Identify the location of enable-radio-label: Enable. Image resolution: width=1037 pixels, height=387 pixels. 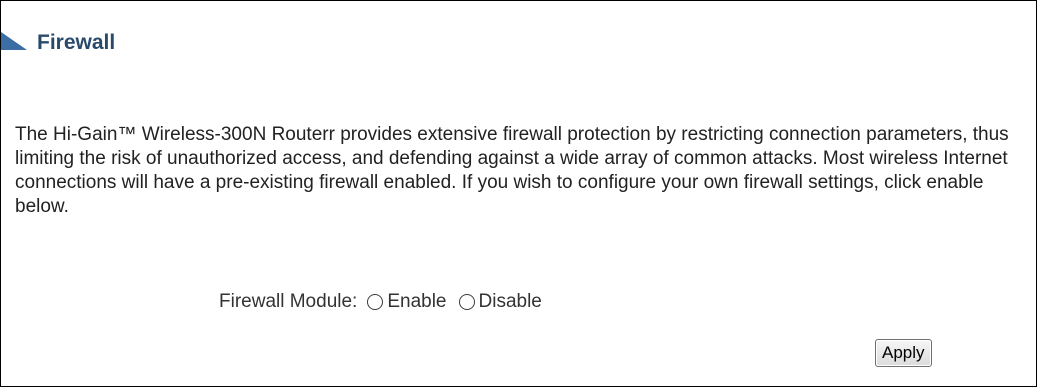
(416, 302).